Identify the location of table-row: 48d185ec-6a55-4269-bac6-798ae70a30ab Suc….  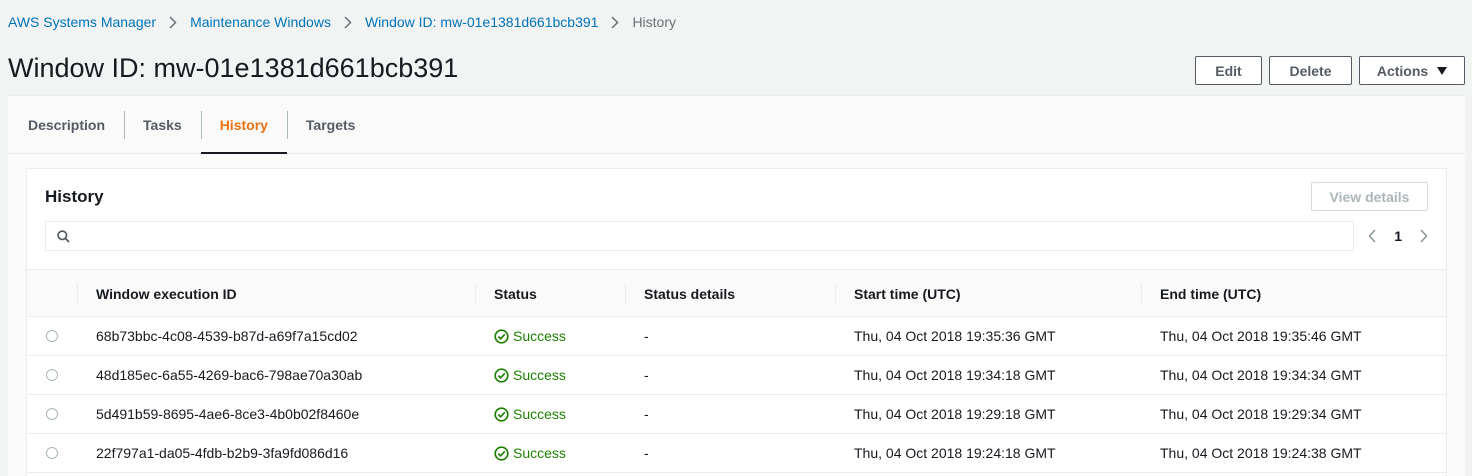
(736, 375).